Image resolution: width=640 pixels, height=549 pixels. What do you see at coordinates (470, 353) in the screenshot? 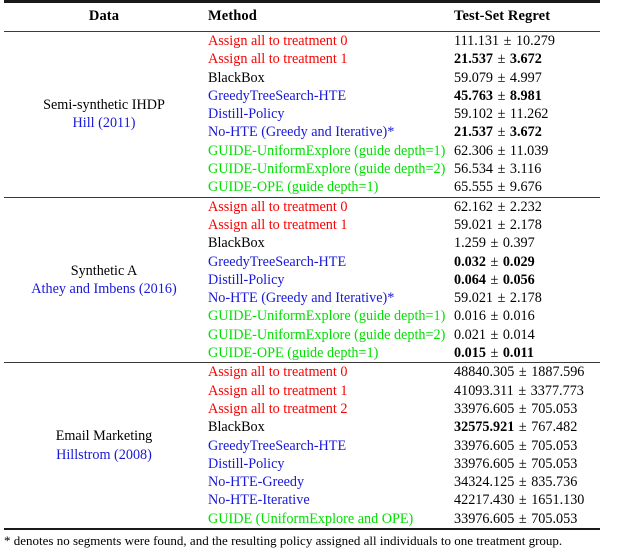
I see `regret-mean: 0.015` at bounding box center [470, 353].